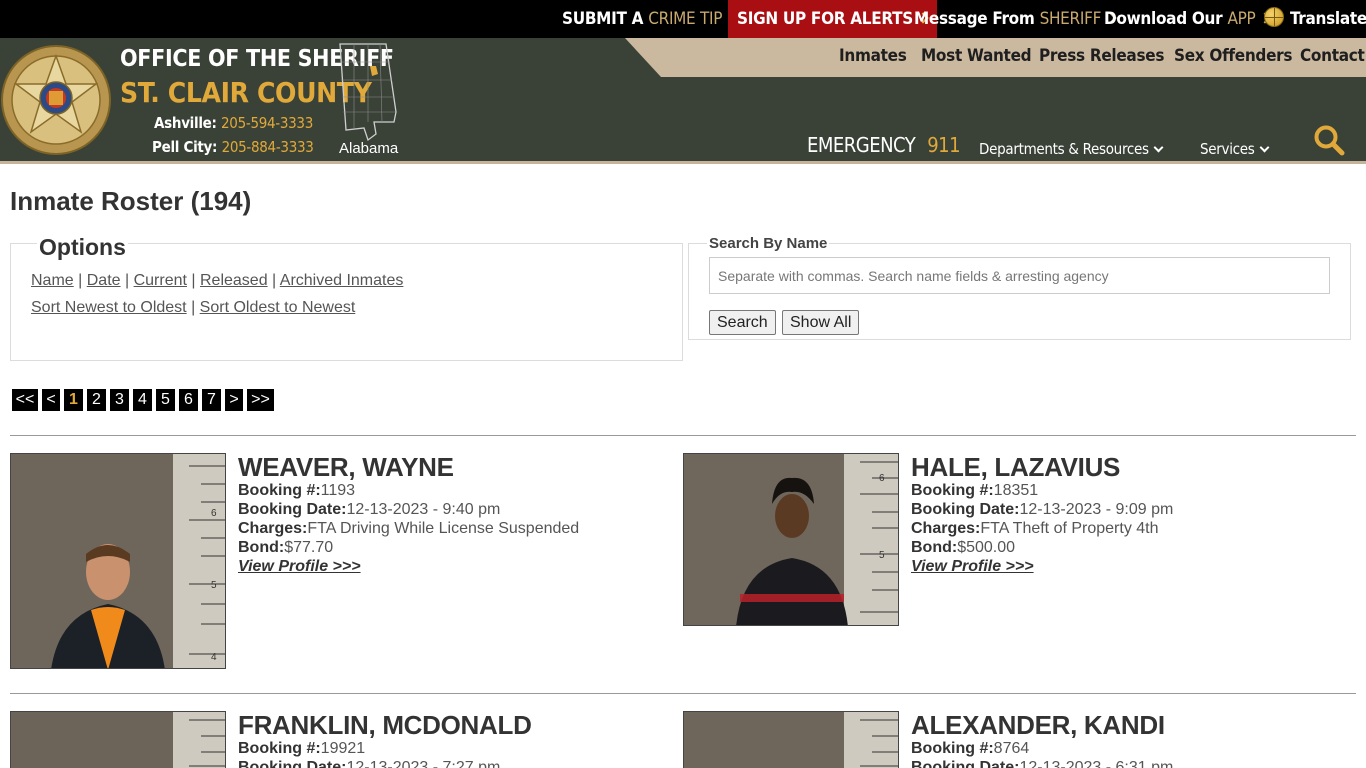 This screenshot has height=768, width=1366. What do you see at coordinates (1038, 725) in the screenshot?
I see `inmate-name: ALEXANDER, KANDI` at bounding box center [1038, 725].